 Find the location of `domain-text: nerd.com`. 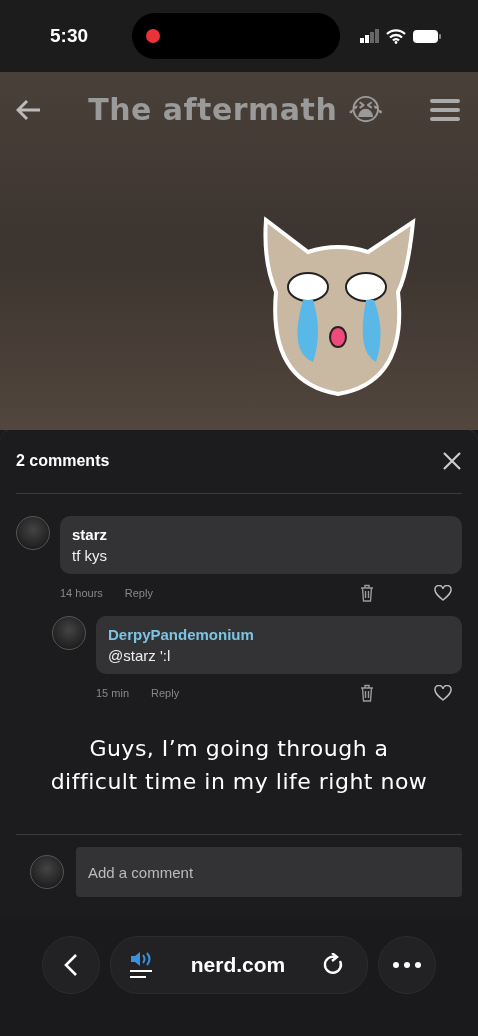

domain-text: nerd.com is located at coordinates (238, 965).